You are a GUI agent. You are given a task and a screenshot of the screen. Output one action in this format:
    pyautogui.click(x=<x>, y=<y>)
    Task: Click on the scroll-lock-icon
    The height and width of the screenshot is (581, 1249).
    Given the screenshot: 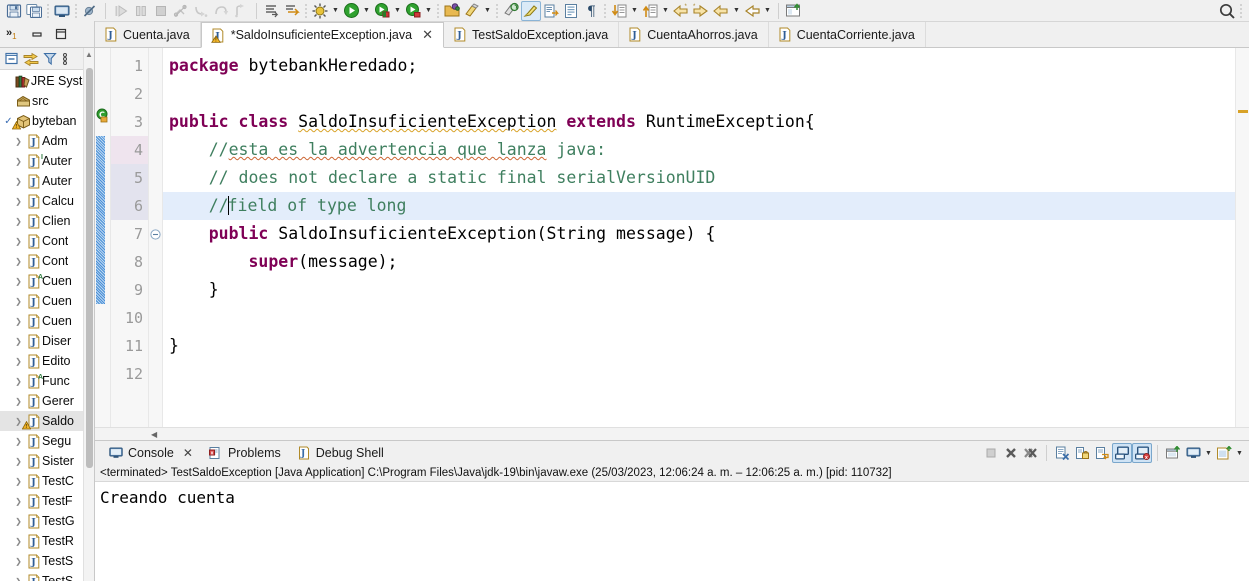 What is the action you would take?
    pyautogui.click(x=1082, y=453)
    